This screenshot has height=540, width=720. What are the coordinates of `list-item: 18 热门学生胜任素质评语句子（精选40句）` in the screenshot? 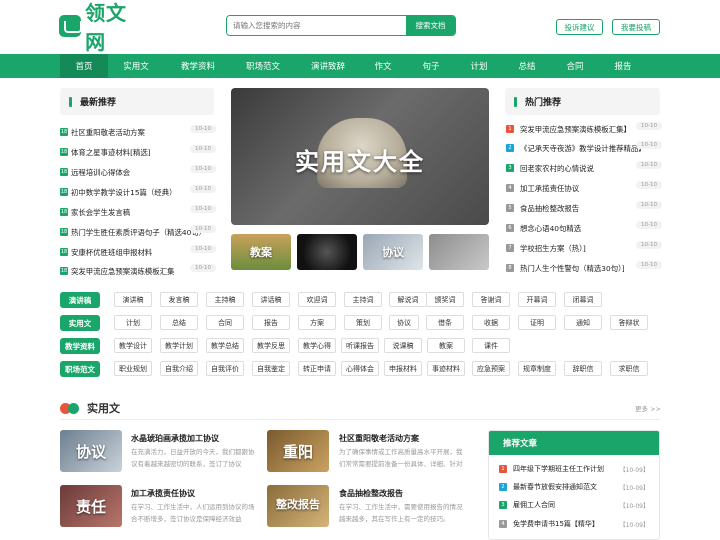 It's located at (133, 232).